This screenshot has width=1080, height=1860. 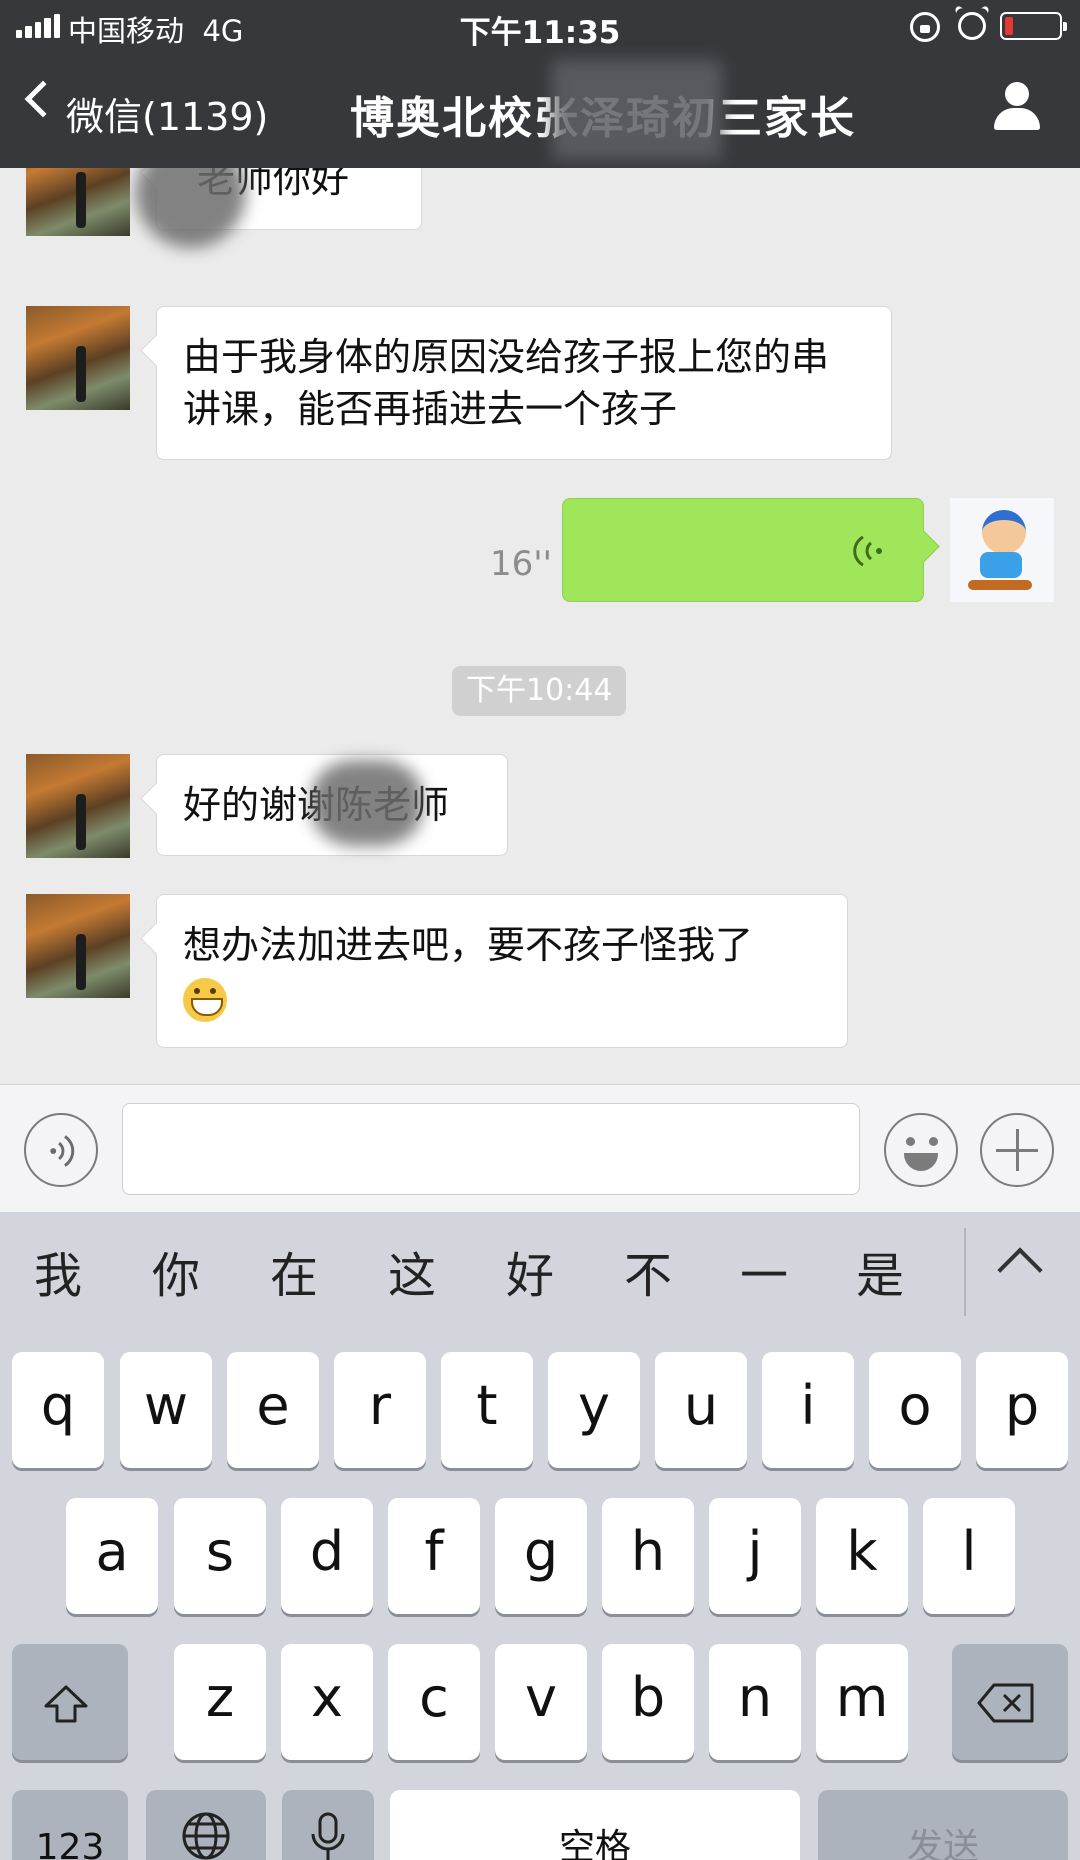 I want to click on key-p: p, so click(x=1022, y=1410).